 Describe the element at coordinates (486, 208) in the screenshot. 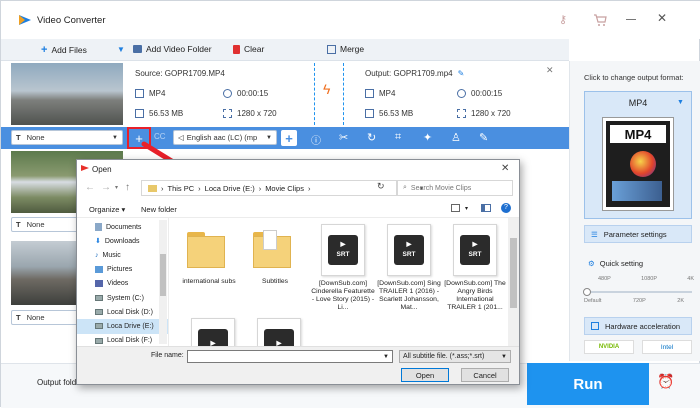

I see `preview-pane-icon` at that location.